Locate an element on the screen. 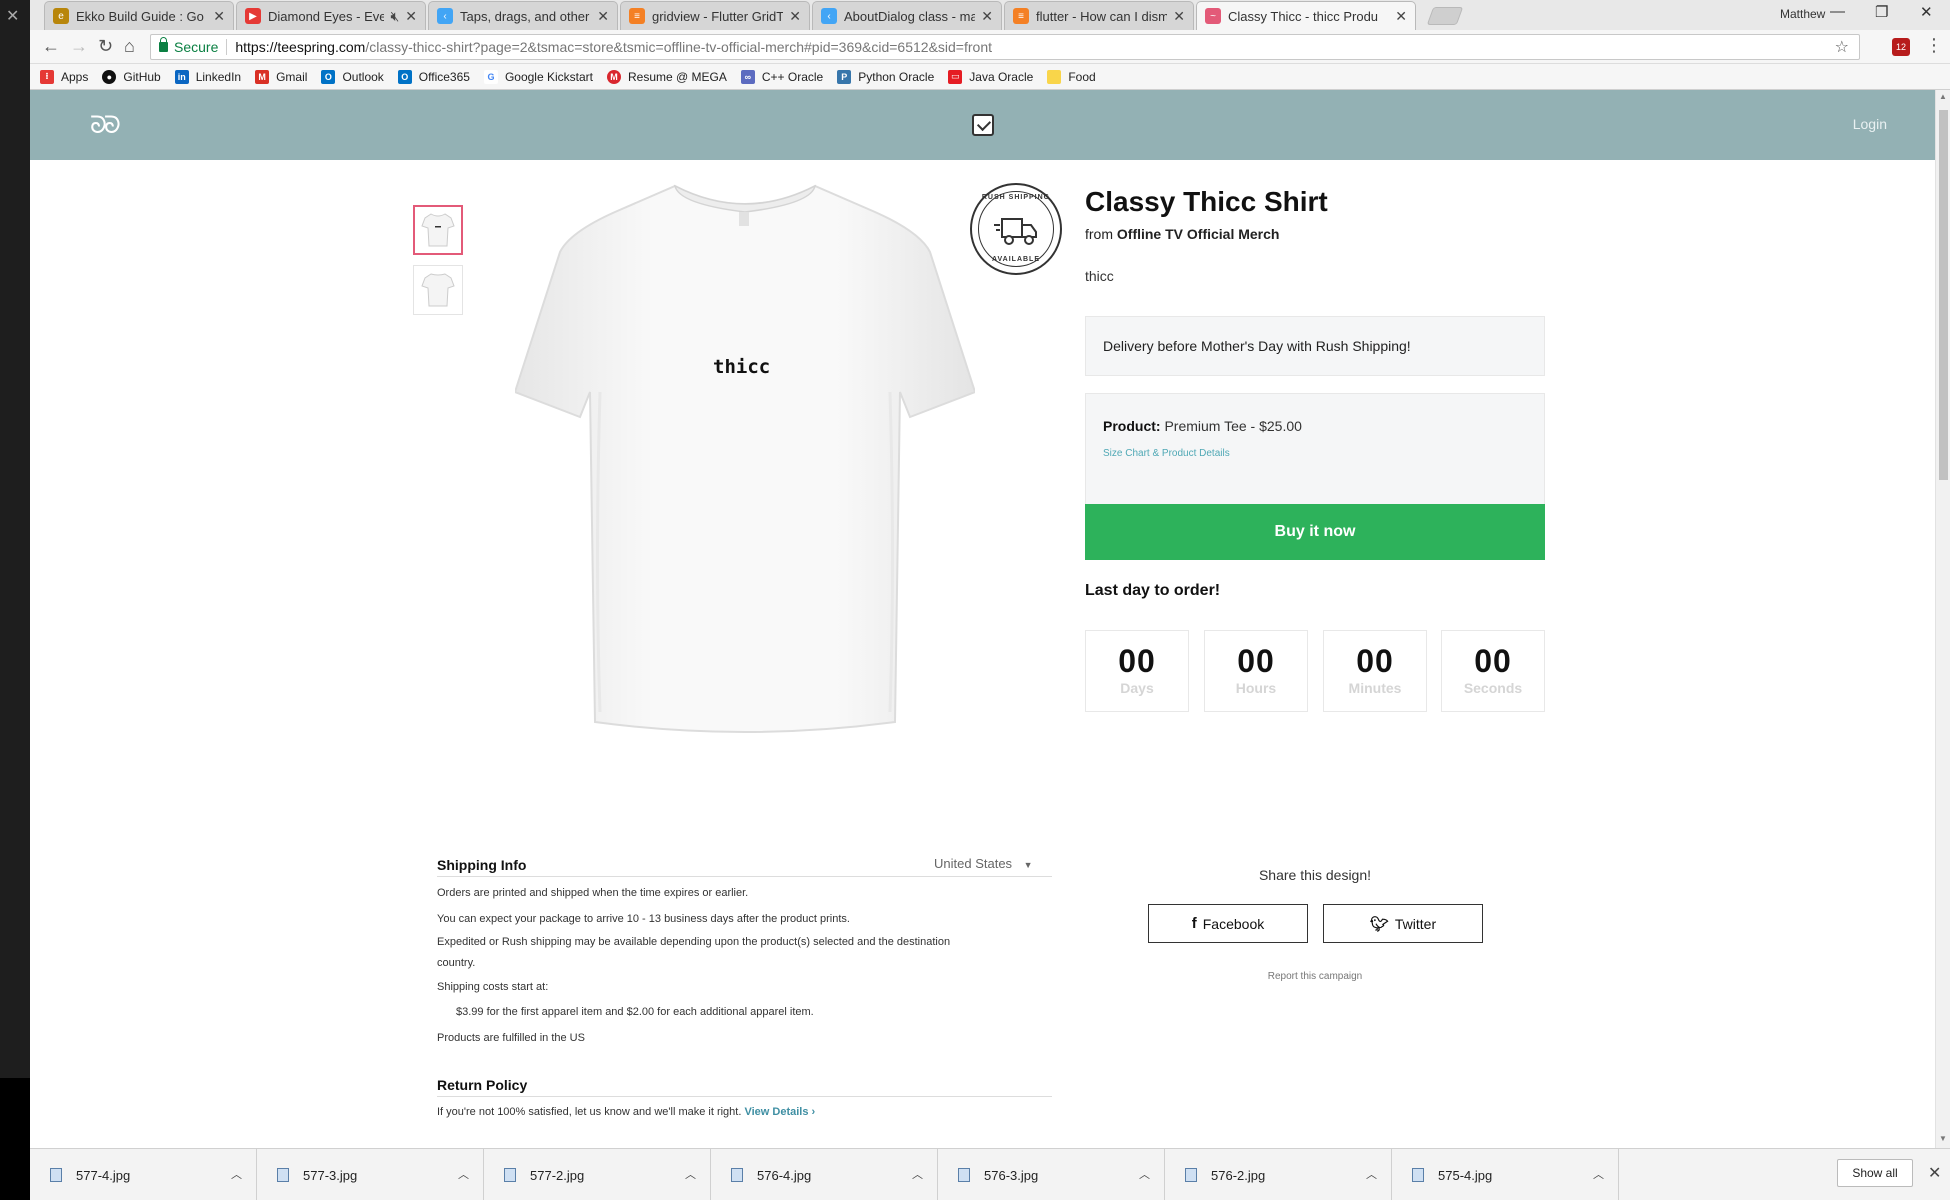 Image resolution: width=1950 pixels, height=1200 pixels. mute-icon: 🔇︎ is located at coordinates (394, 16).